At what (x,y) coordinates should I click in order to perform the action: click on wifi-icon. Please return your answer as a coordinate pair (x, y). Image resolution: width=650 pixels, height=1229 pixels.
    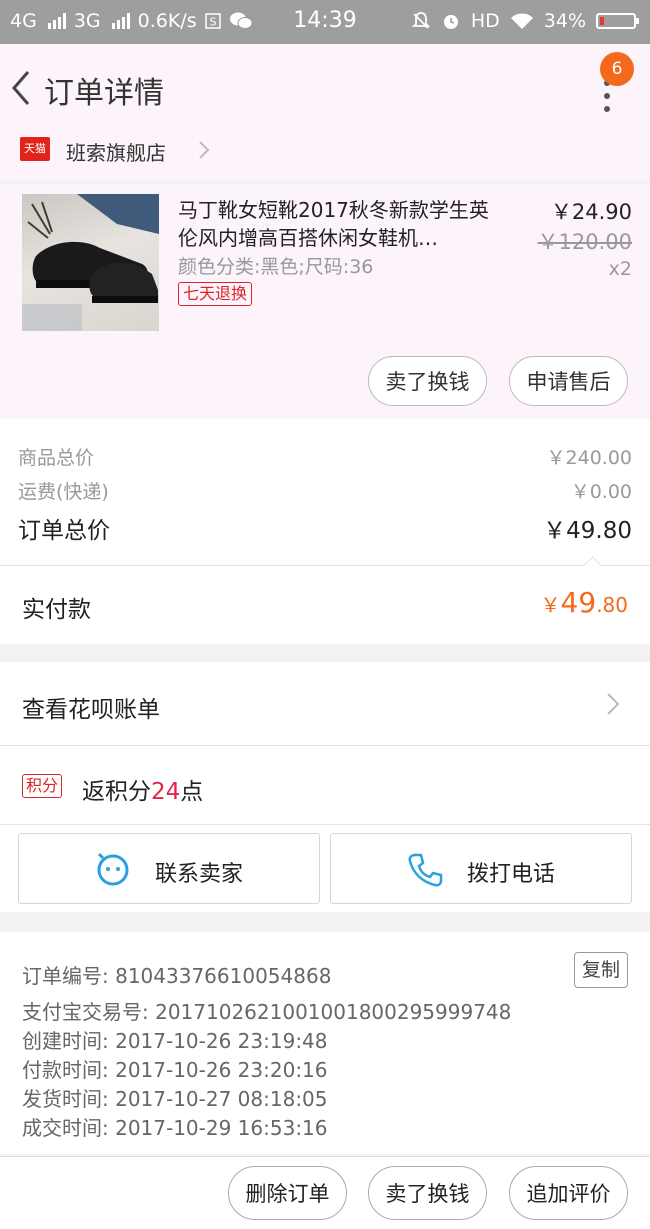
    Looking at the image, I should click on (521, 21).